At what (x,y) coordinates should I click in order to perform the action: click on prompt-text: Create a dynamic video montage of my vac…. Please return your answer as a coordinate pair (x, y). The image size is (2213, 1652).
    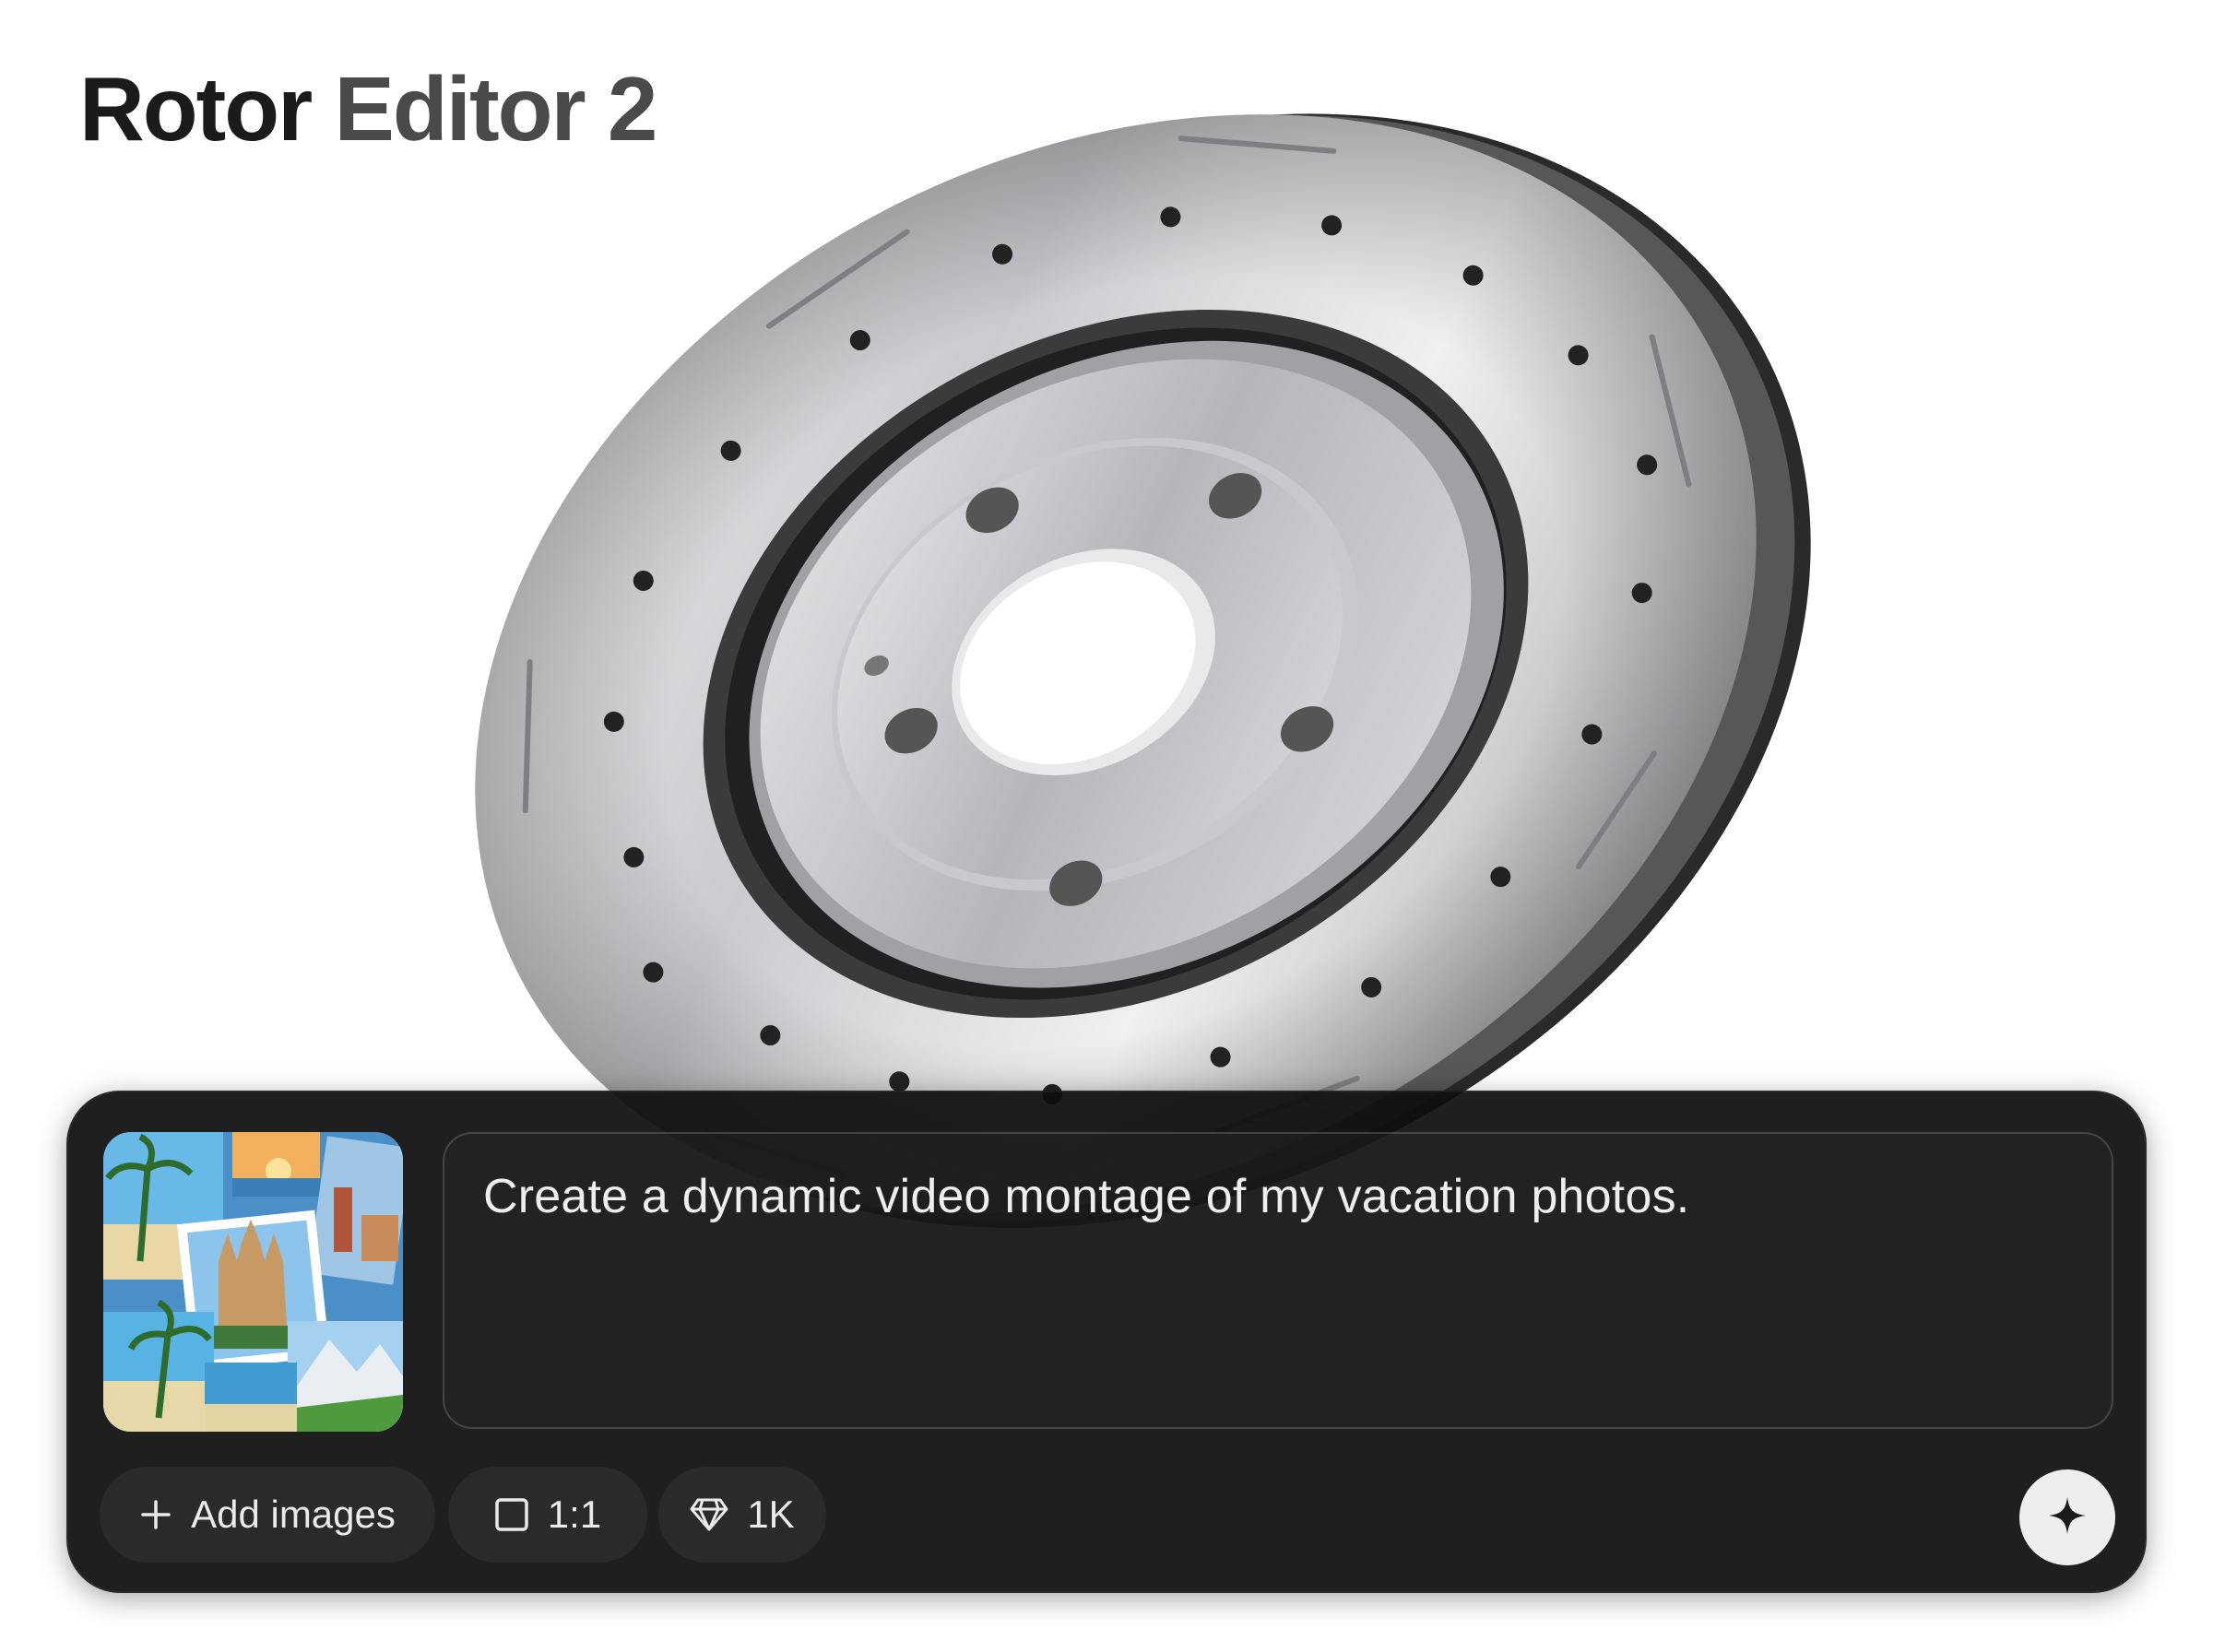
    Looking at the image, I should click on (1086, 1196).